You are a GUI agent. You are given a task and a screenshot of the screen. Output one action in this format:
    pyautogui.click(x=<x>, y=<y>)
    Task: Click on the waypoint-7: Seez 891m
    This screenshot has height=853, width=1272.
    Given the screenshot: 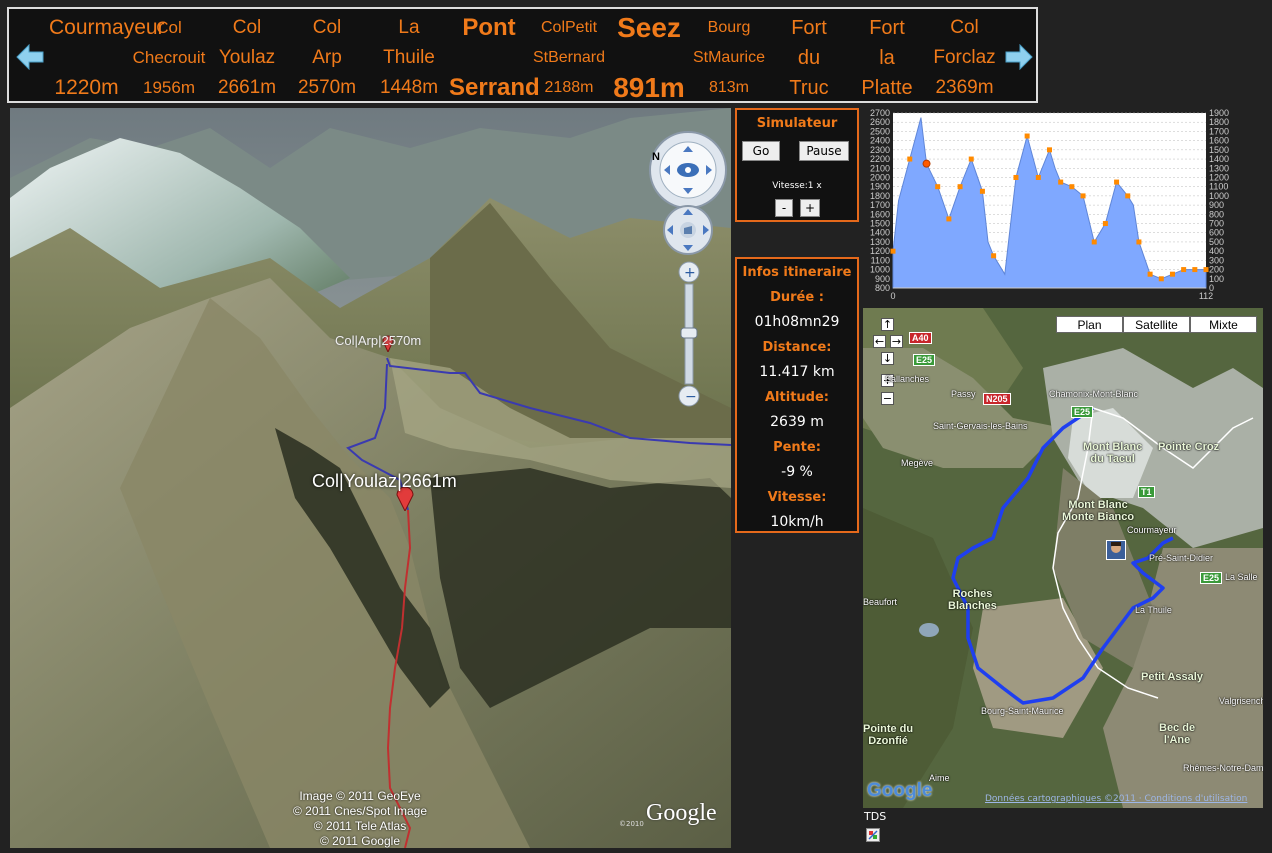 What is the action you would take?
    pyautogui.click(x=649, y=58)
    